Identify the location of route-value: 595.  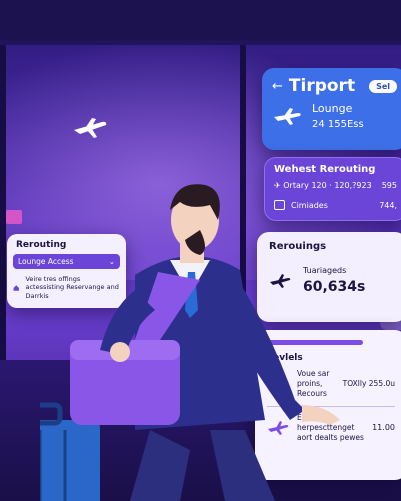
(389, 185).